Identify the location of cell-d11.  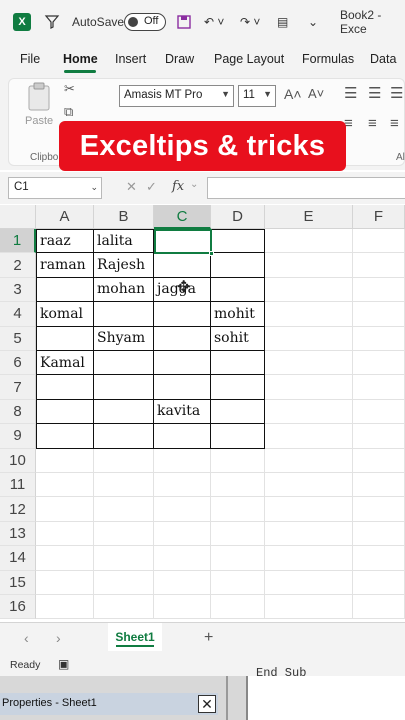
(238, 485).